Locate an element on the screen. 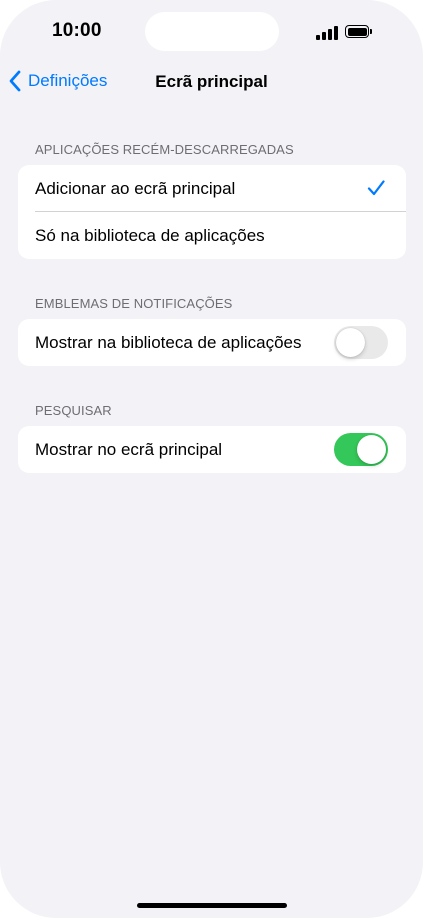 The width and height of the screenshot is (423, 918). show-on-home-screen-toggle is located at coordinates (361, 449).